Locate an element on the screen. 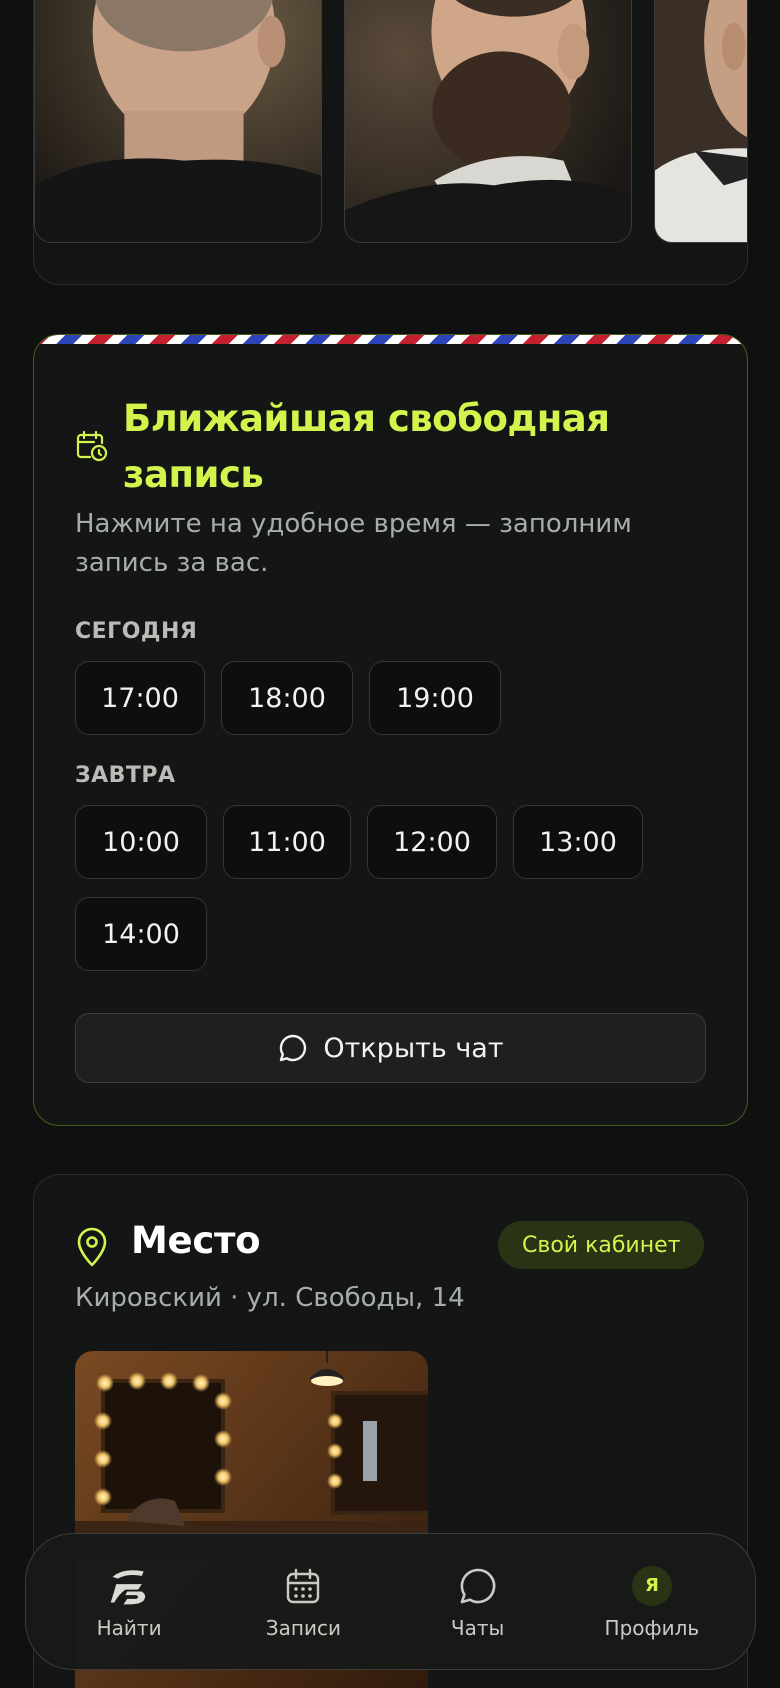 The image size is (780, 1688). time-slot-tomorrow: 12:00 is located at coordinates (432, 842).